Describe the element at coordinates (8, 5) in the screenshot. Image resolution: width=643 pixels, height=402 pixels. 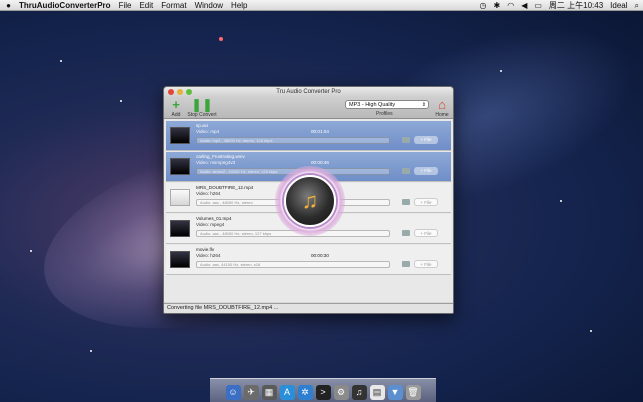
I see `apple-menu-icon: ●` at that location.